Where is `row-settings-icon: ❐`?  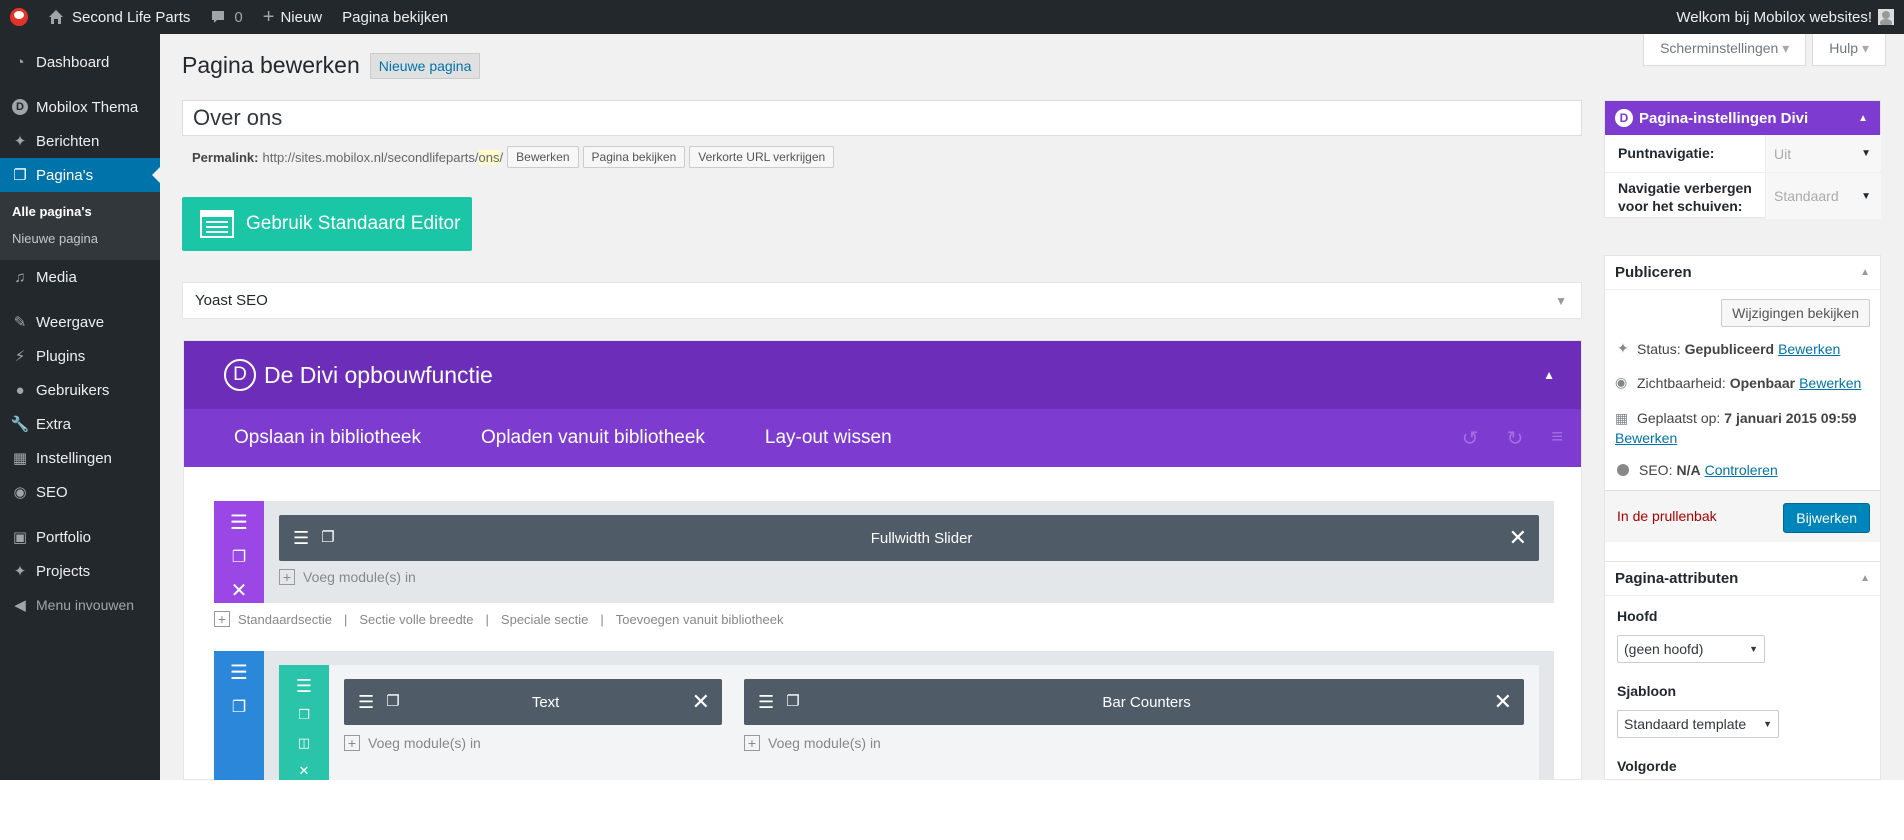 row-settings-icon: ❐ is located at coordinates (304, 715).